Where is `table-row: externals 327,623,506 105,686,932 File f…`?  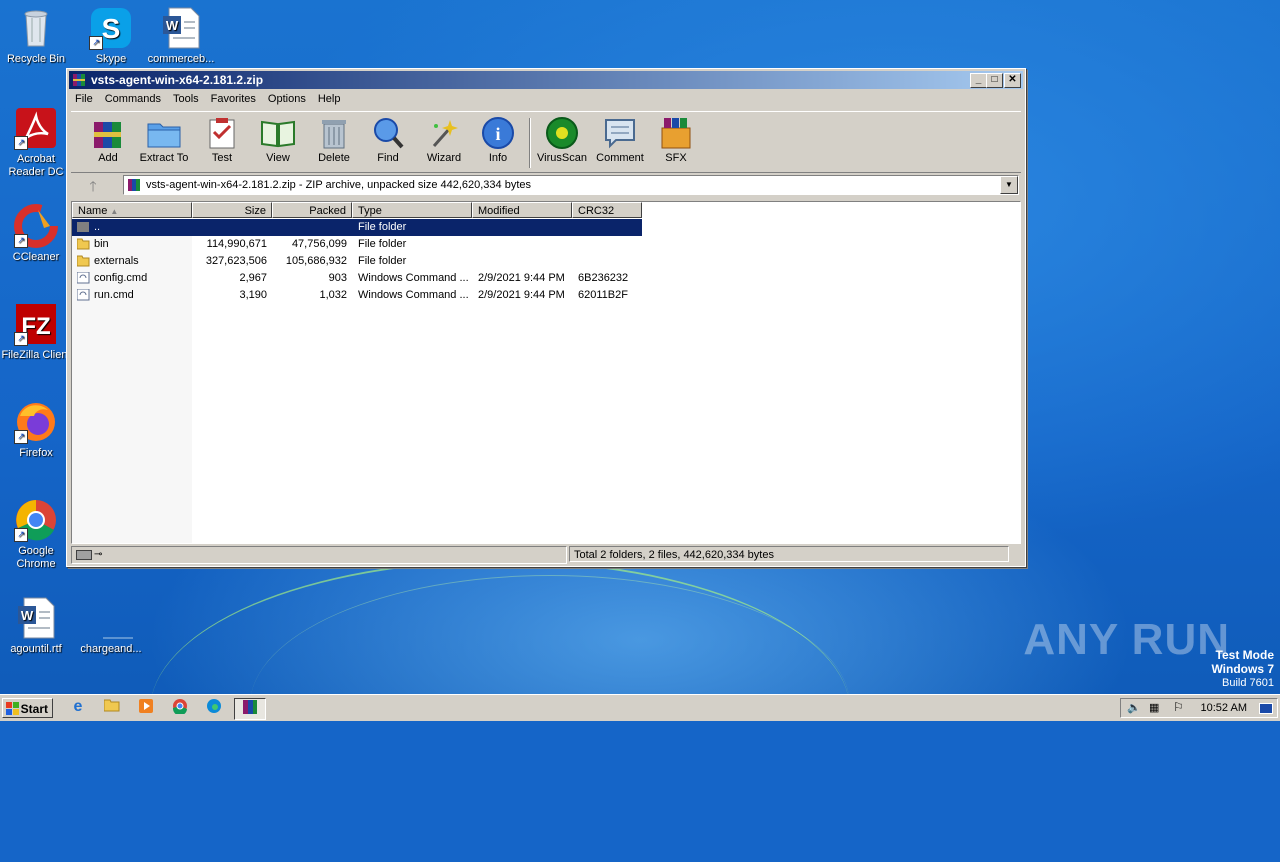 table-row: externals 327,623,506 105,686,932 File f… is located at coordinates (546, 261).